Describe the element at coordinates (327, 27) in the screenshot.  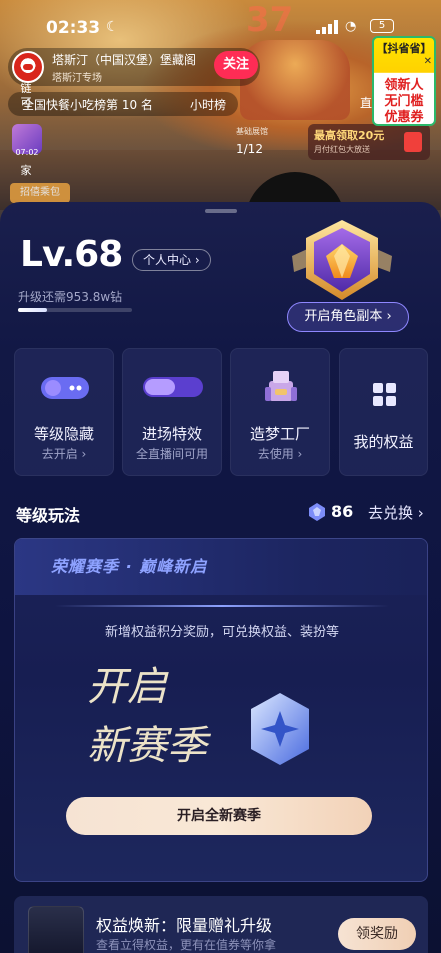
I see `signal-icon` at that location.